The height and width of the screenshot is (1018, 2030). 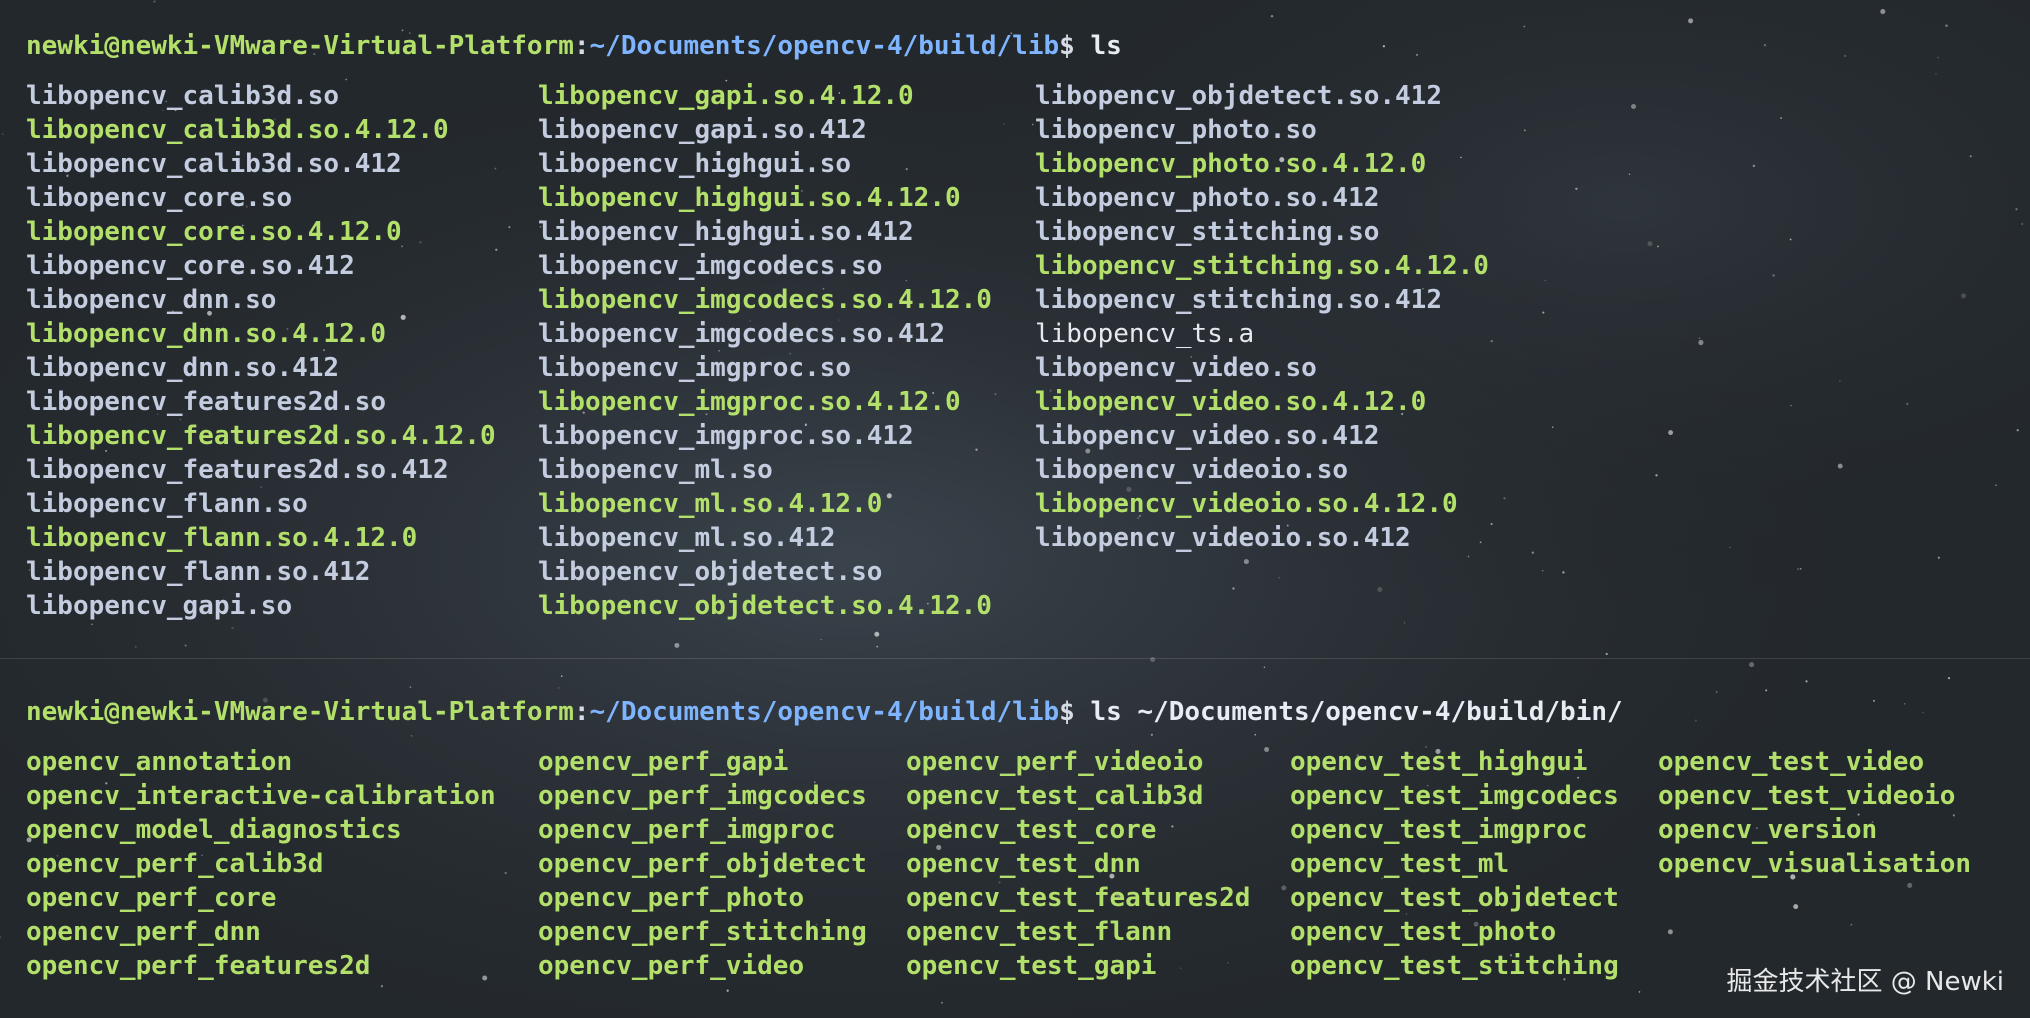 What do you see at coordinates (1454, 898) in the screenshot?
I see `executable-file-entry: opencv_test_objdetect` at bounding box center [1454, 898].